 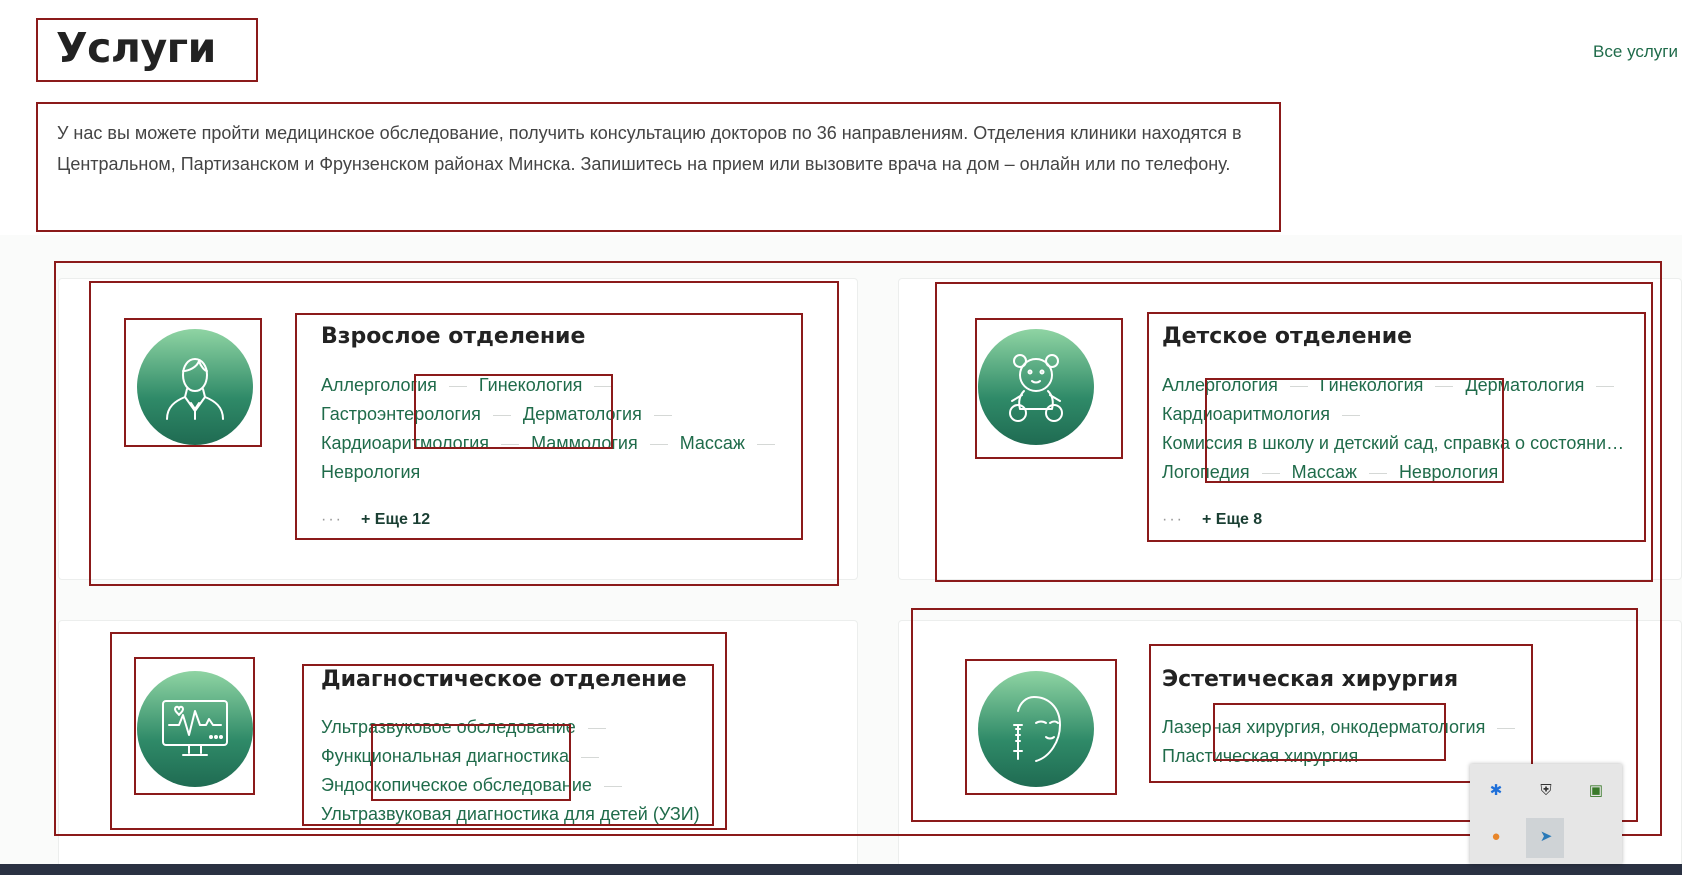 What do you see at coordinates (1546, 814) in the screenshot?
I see `system-tray-popup: ✱ ⛨ ▣ ● ➤` at bounding box center [1546, 814].